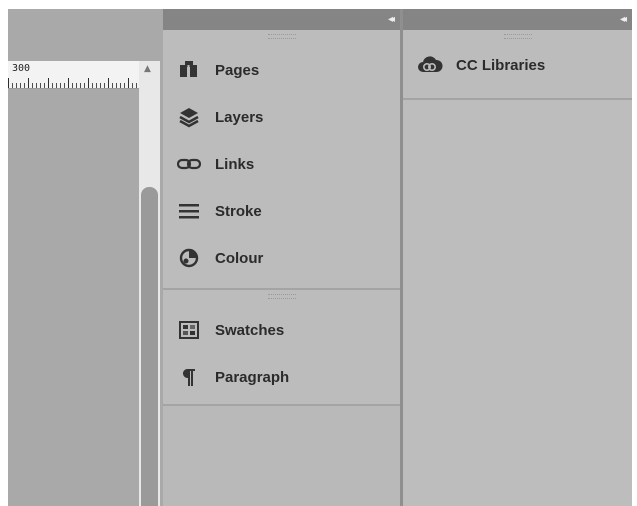 This screenshot has width=637, height=506. I want to click on panel-label: Colour, so click(239, 258).